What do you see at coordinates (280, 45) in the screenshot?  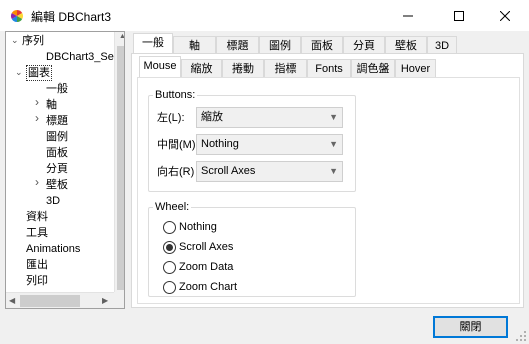 I see `tab-legend: 圖例` at bounding box center [280, 45].